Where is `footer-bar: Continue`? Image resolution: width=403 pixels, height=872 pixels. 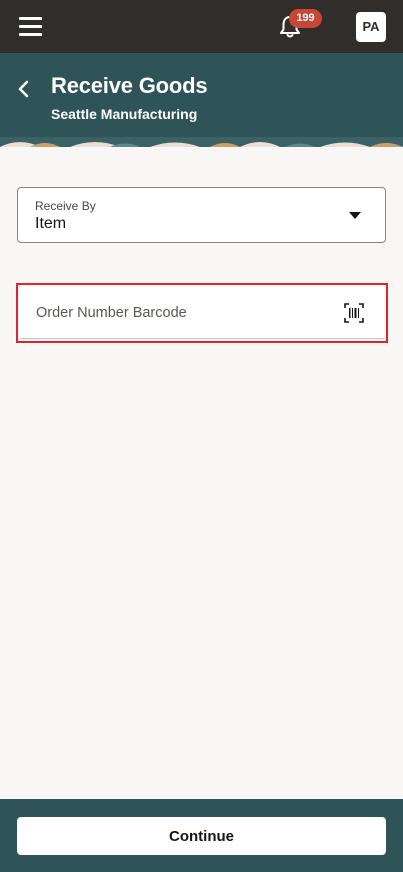 footer-bar: Continue is located at coordinates (201, 835).